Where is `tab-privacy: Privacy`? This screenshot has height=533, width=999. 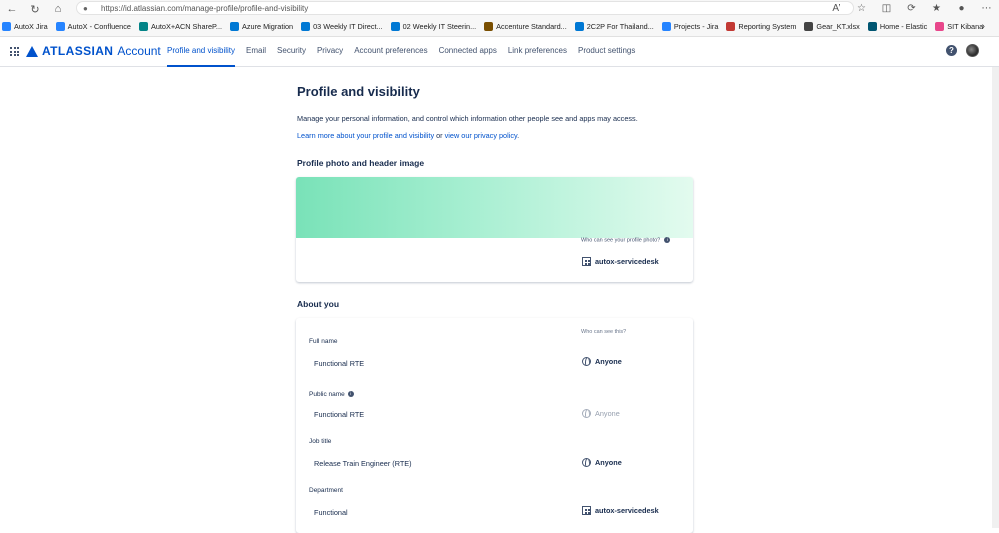 tab-privacy: Privacy is located at coordinates (330, 52).